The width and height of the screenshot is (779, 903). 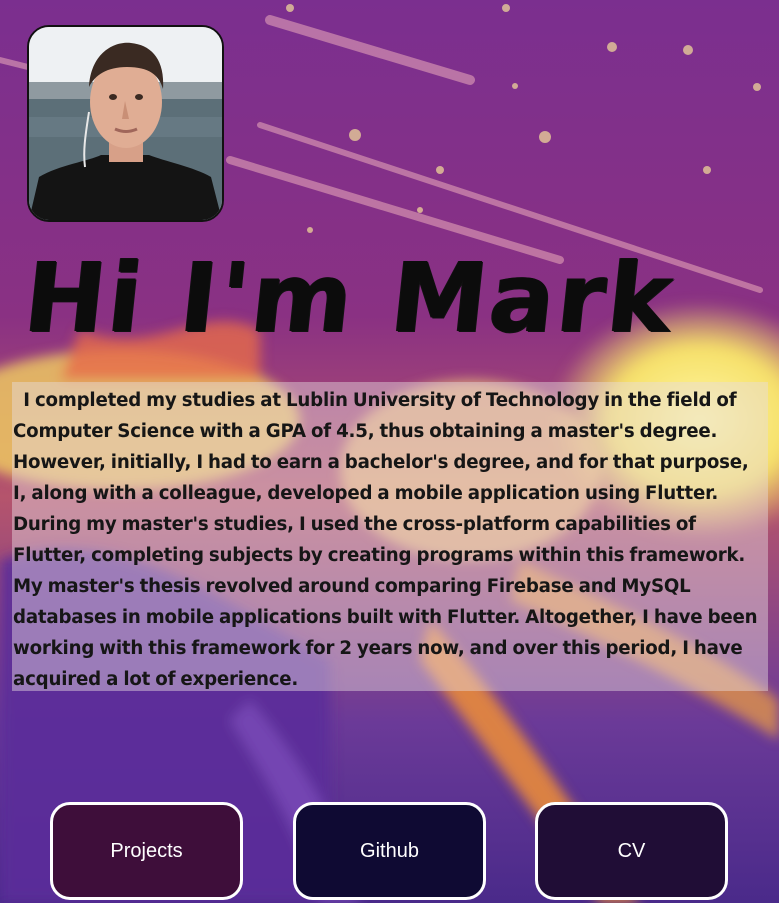 I want to click on github-button: Github, so click(x=389, y=851).